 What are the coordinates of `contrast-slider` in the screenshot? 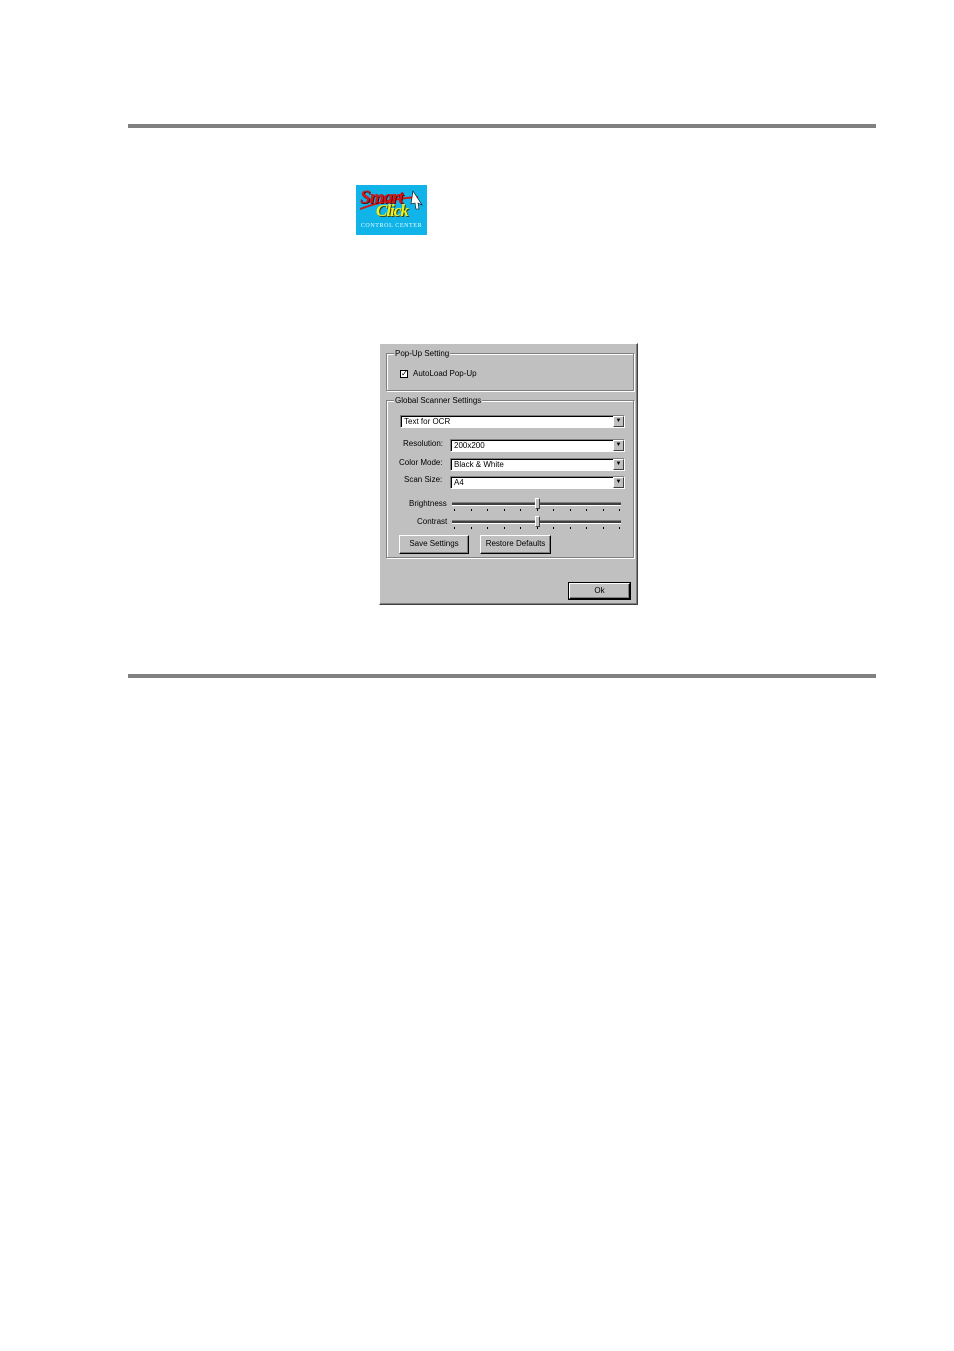 It's located at (537, 523).